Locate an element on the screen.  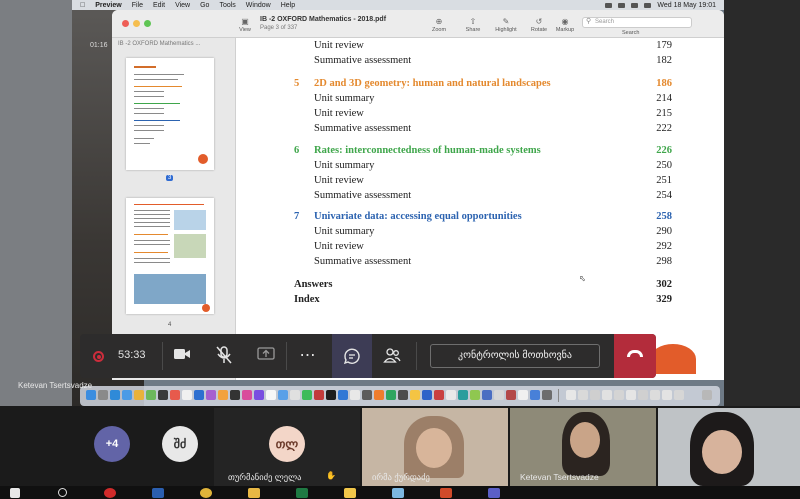
participant-tile-2: თლ თურმანიძე ლელა ✋ is located at coordinates (287, 447).